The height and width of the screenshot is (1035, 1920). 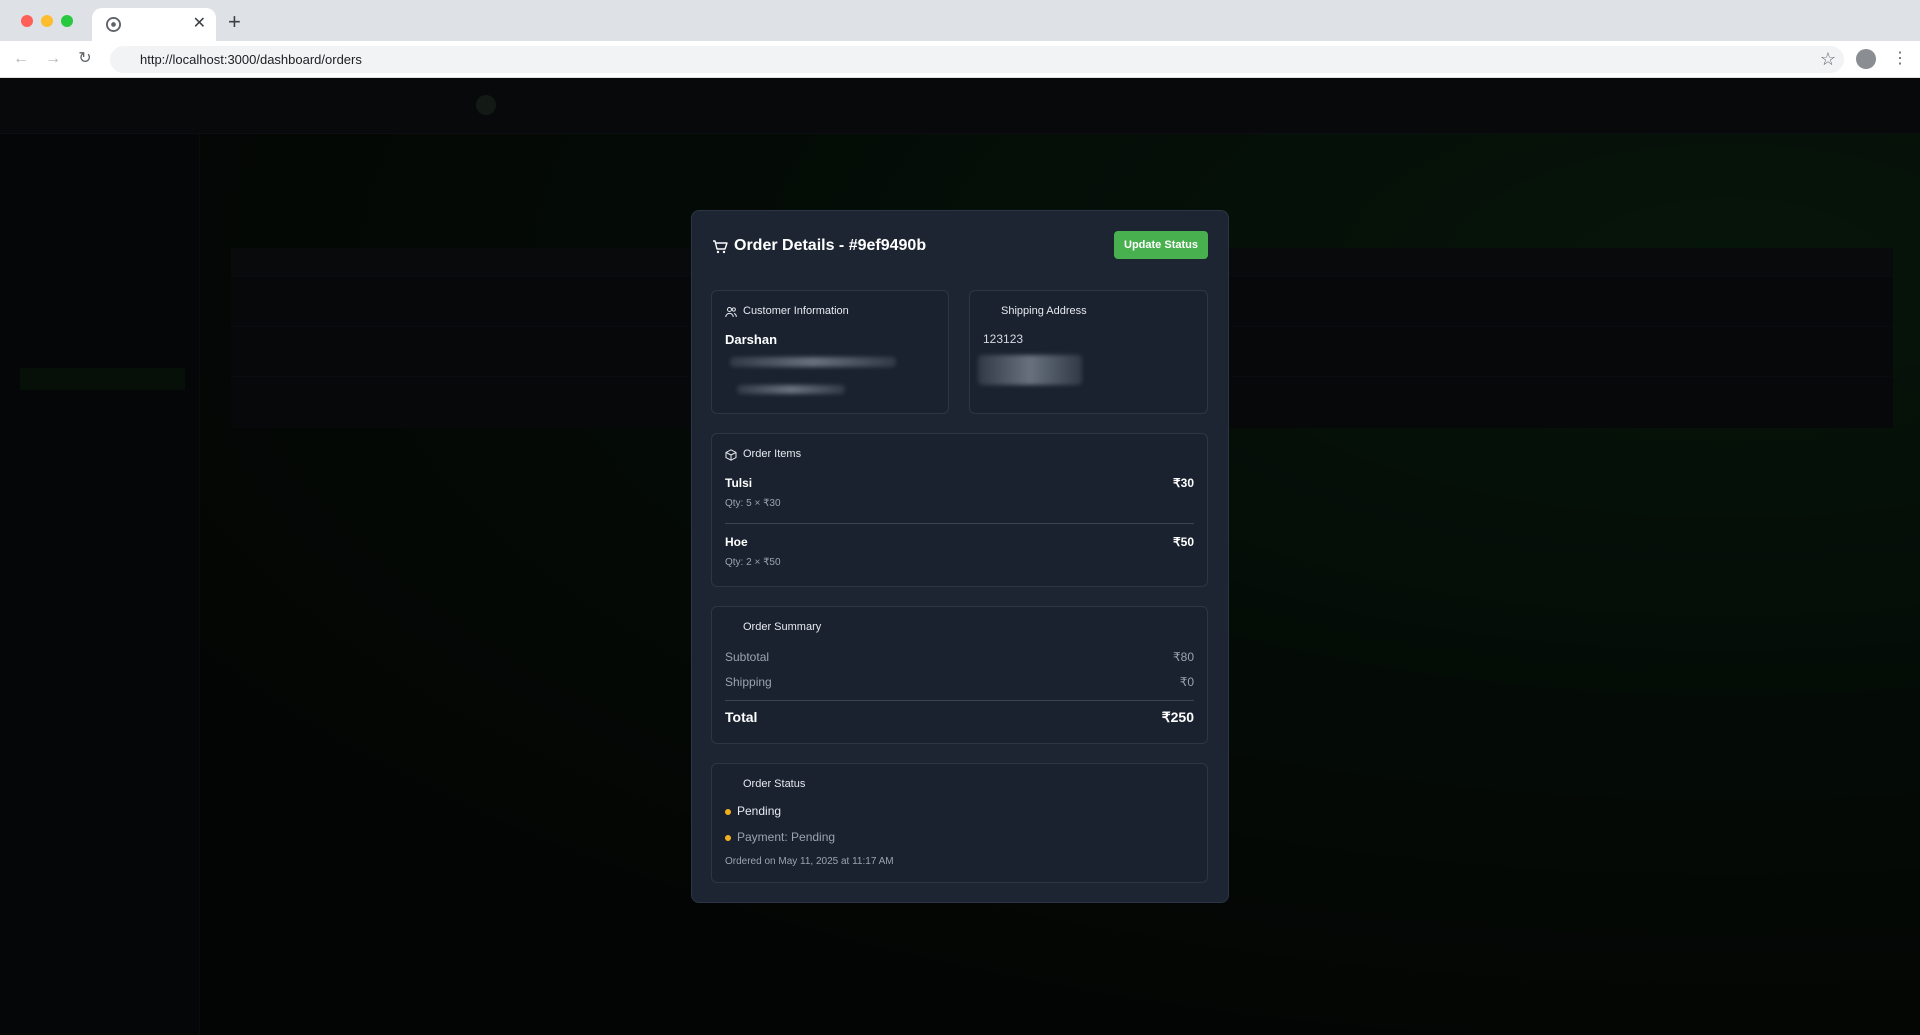 What do you see at coordinates (782, 627) in the screenshot?
I see `order-summary-title: Order Summary` at bounding box center [782, 627].